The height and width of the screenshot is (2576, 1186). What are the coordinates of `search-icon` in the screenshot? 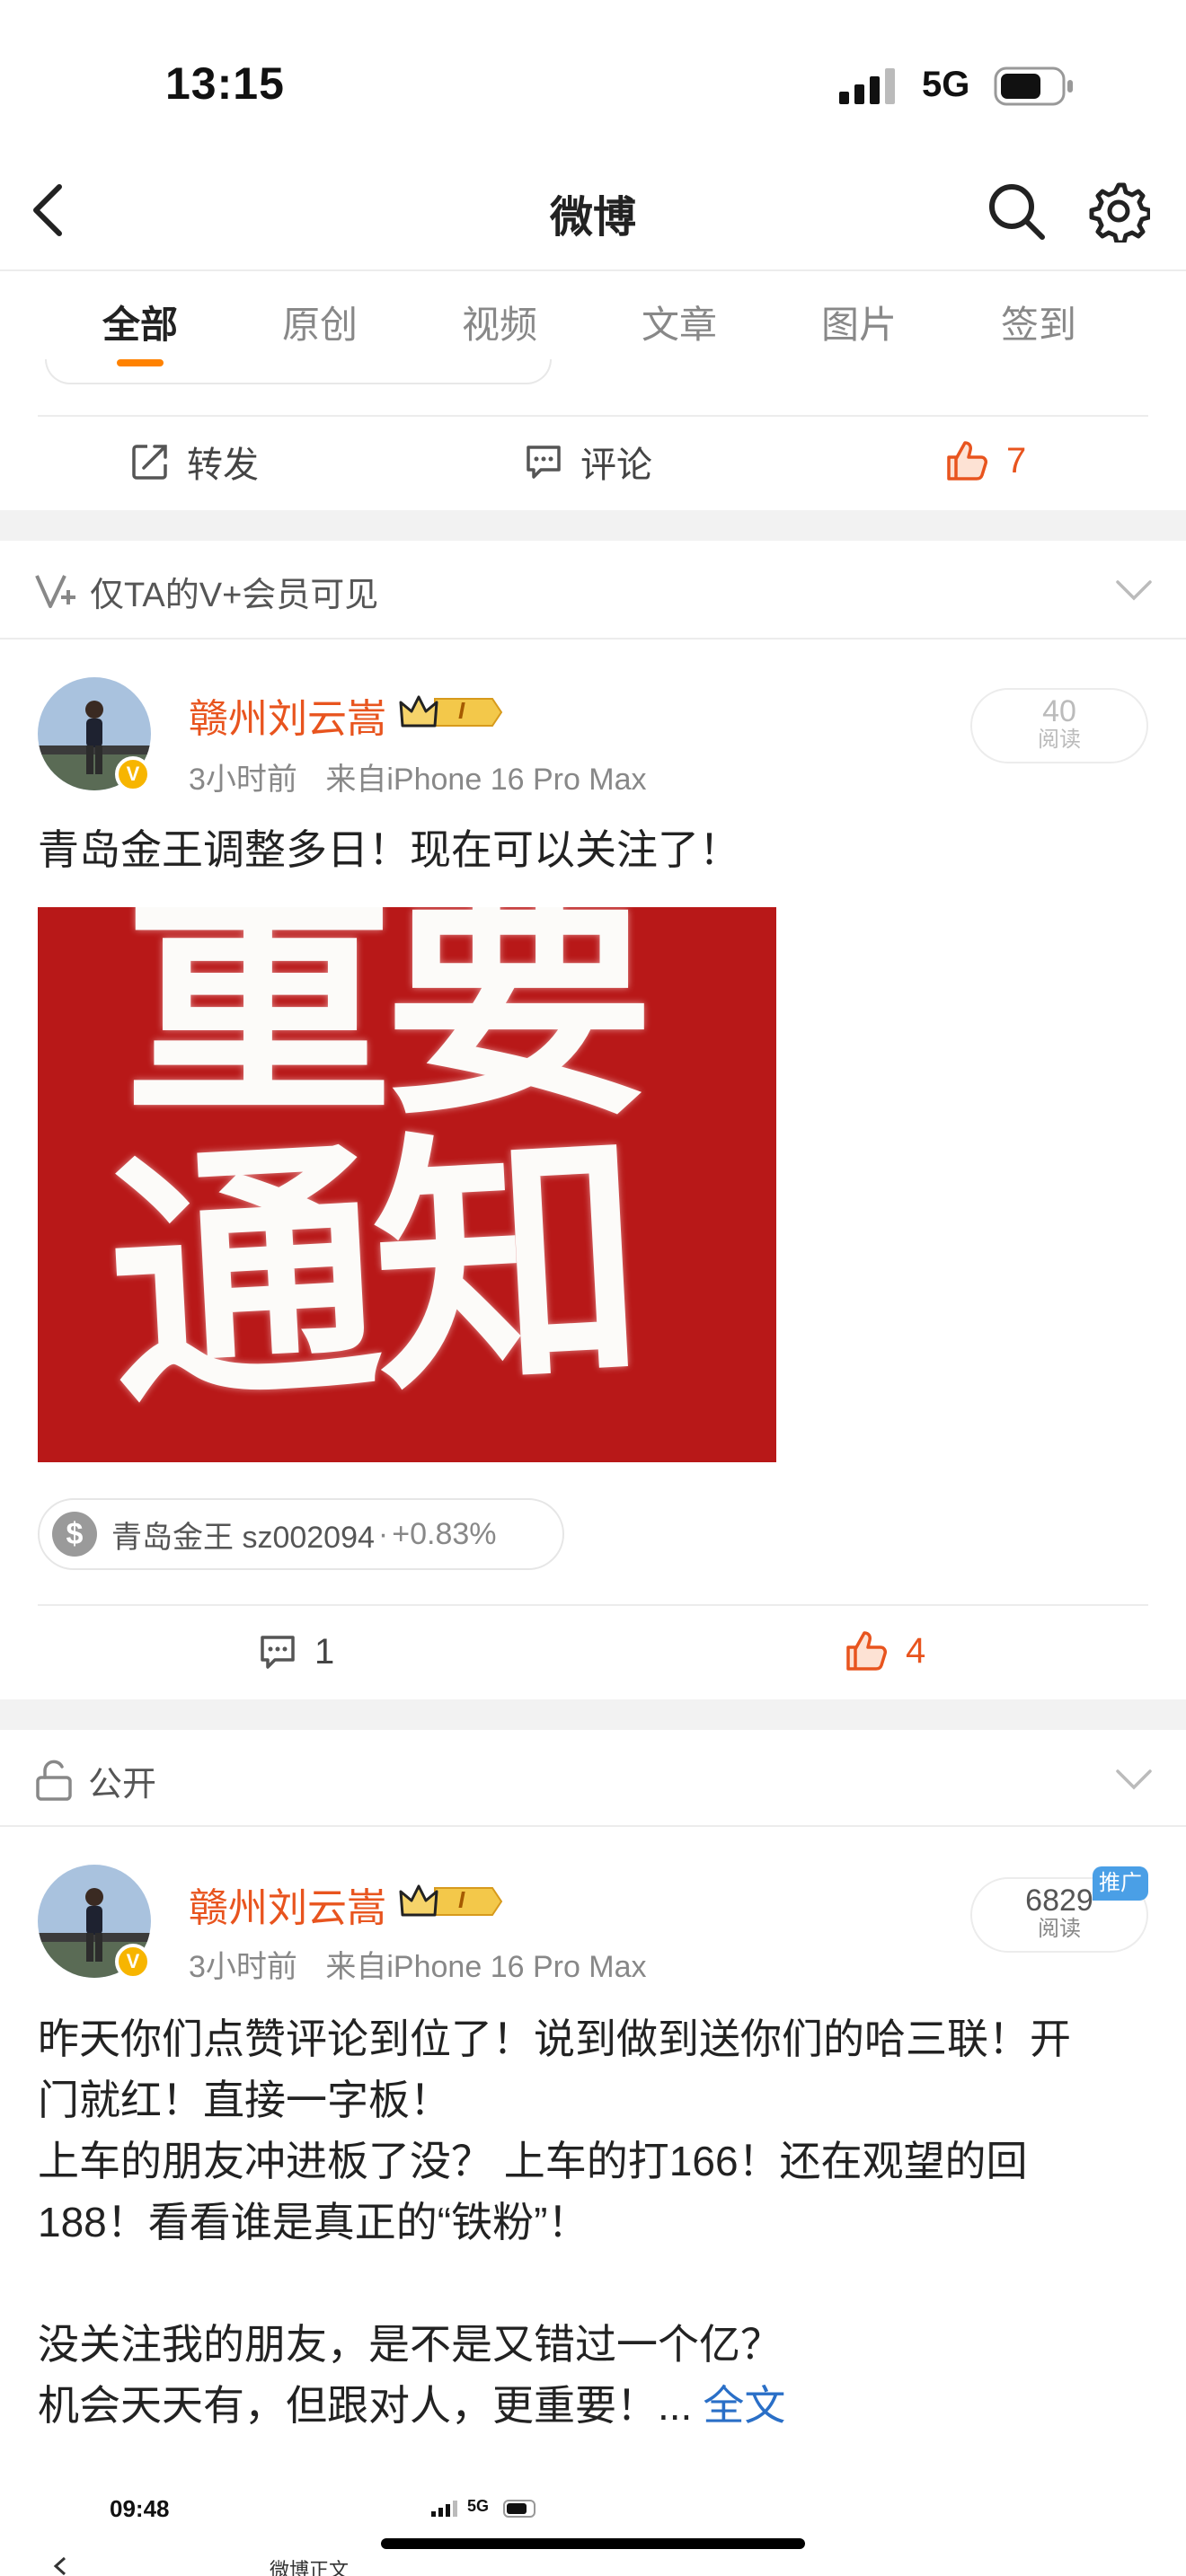 It's located at (1016, 211).